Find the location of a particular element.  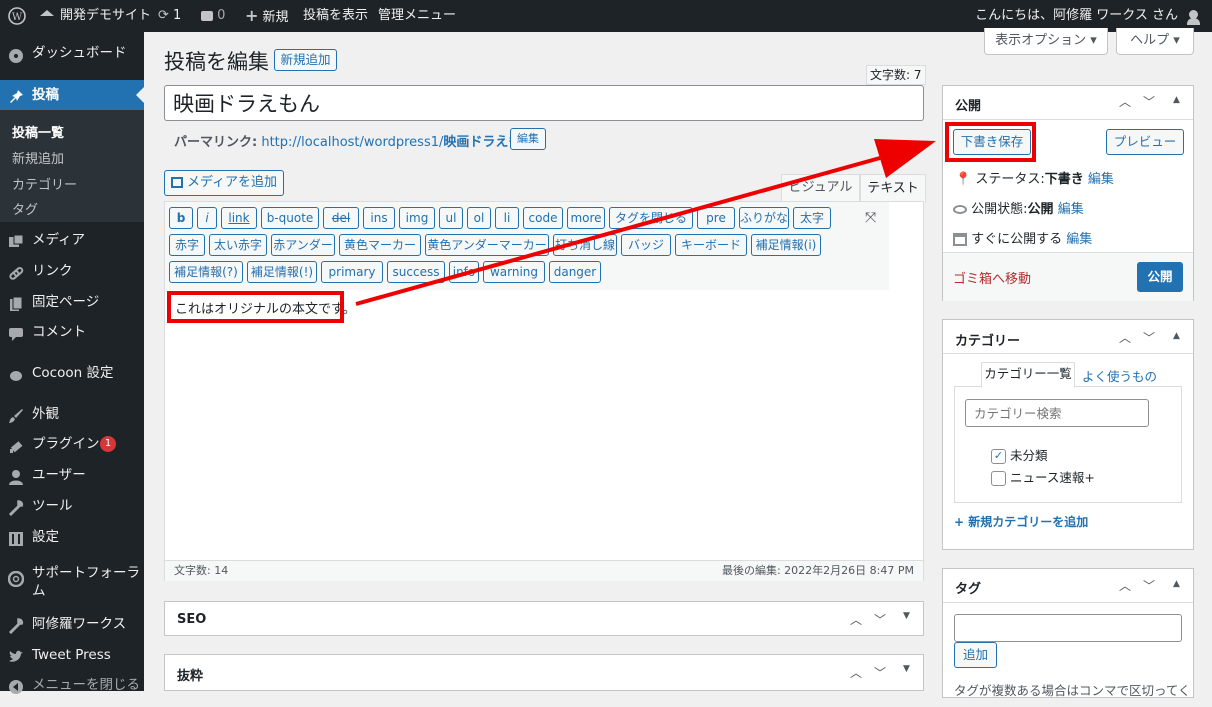

tab-all-categories: カテゴリー一覧 is located at coordinates (1028, 375).